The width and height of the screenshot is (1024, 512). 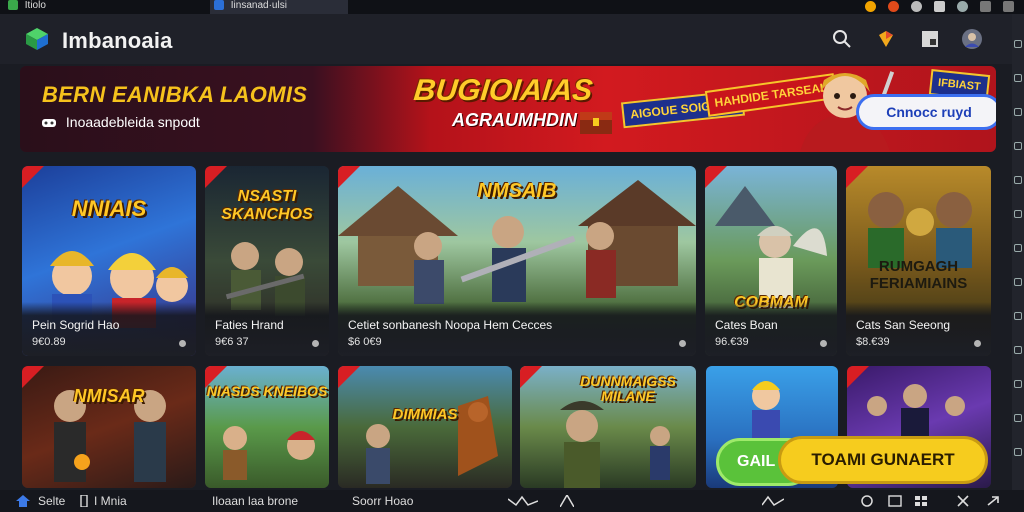 I want to click on tab-strip: Itiolo Iinsanad·ulsi, so click(x=512, y=7).